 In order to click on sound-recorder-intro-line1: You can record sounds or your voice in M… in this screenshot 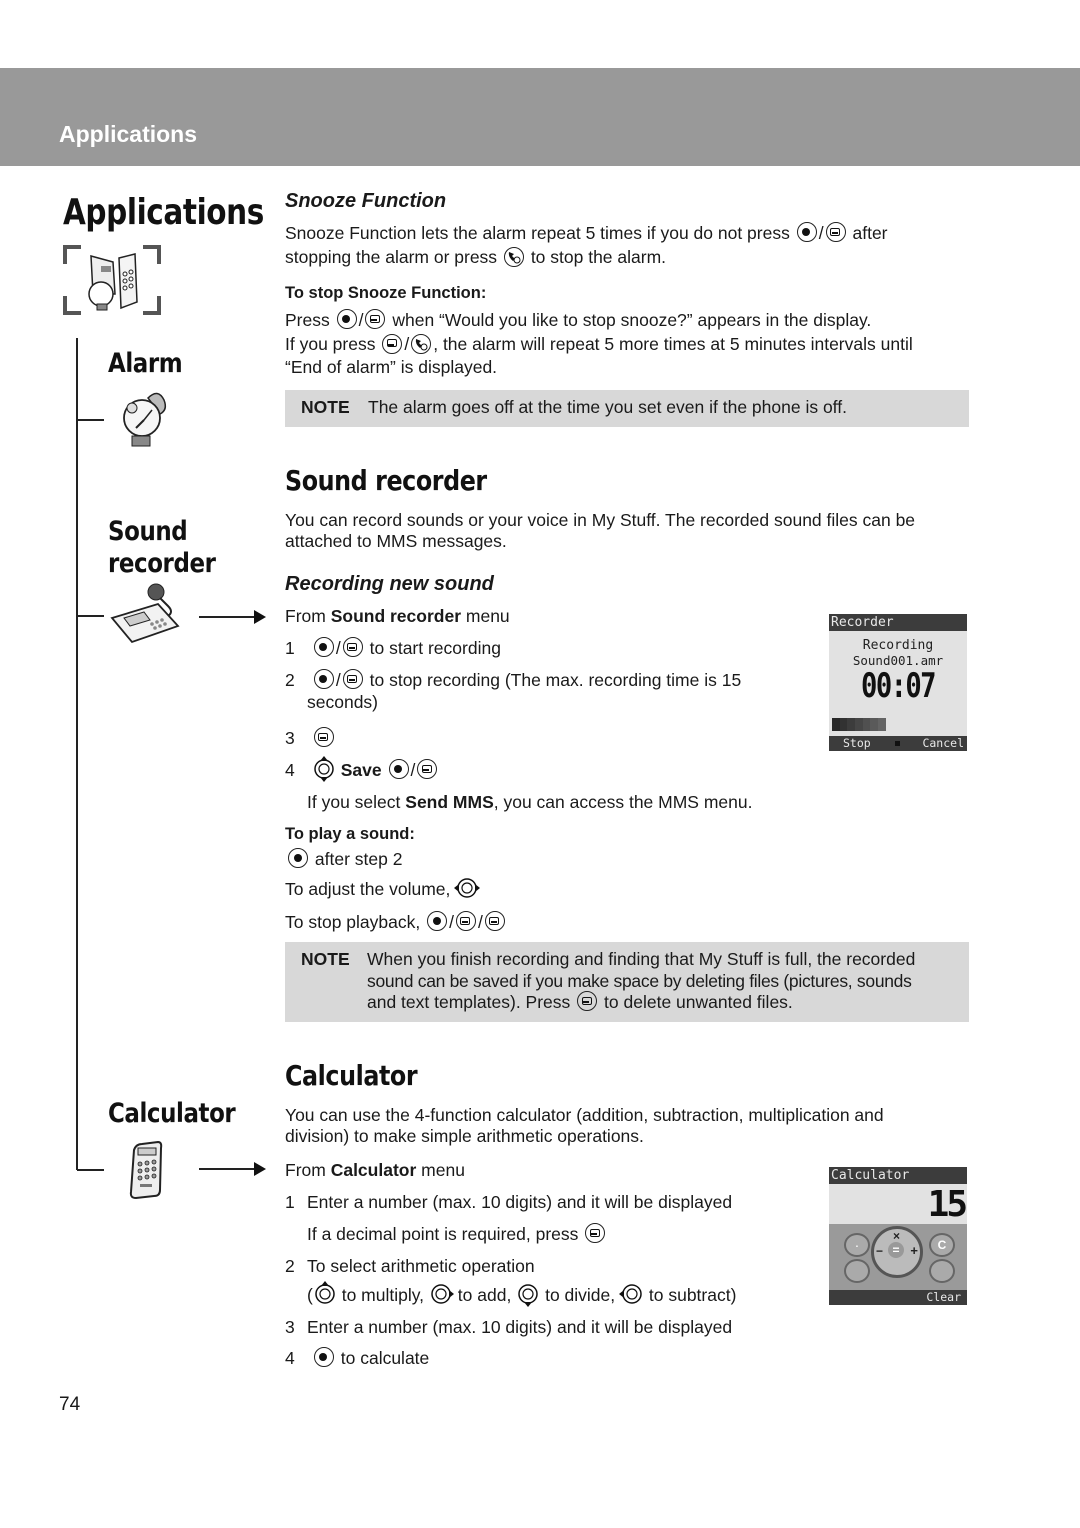, I will do `click(600, 520)`.